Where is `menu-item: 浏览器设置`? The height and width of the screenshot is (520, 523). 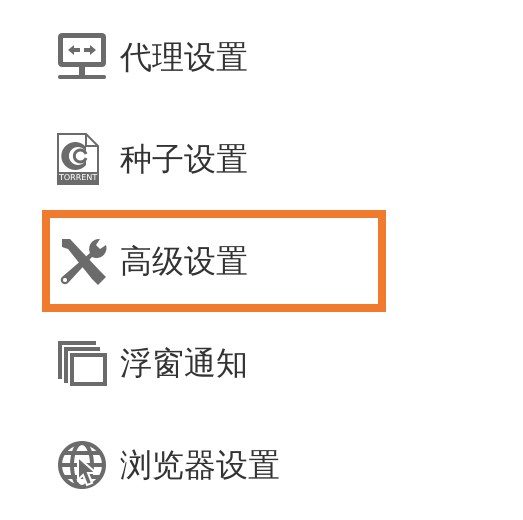
menu-item: 浏览器设置 is located at coordinates (214, 465).